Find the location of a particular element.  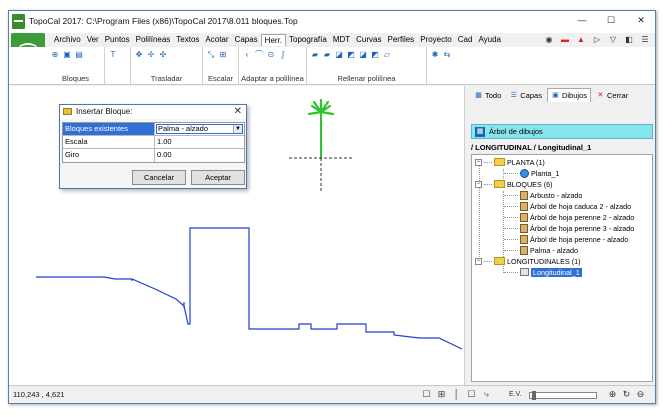

rotation-input: 0.00 is located at coordinates (199, 155).